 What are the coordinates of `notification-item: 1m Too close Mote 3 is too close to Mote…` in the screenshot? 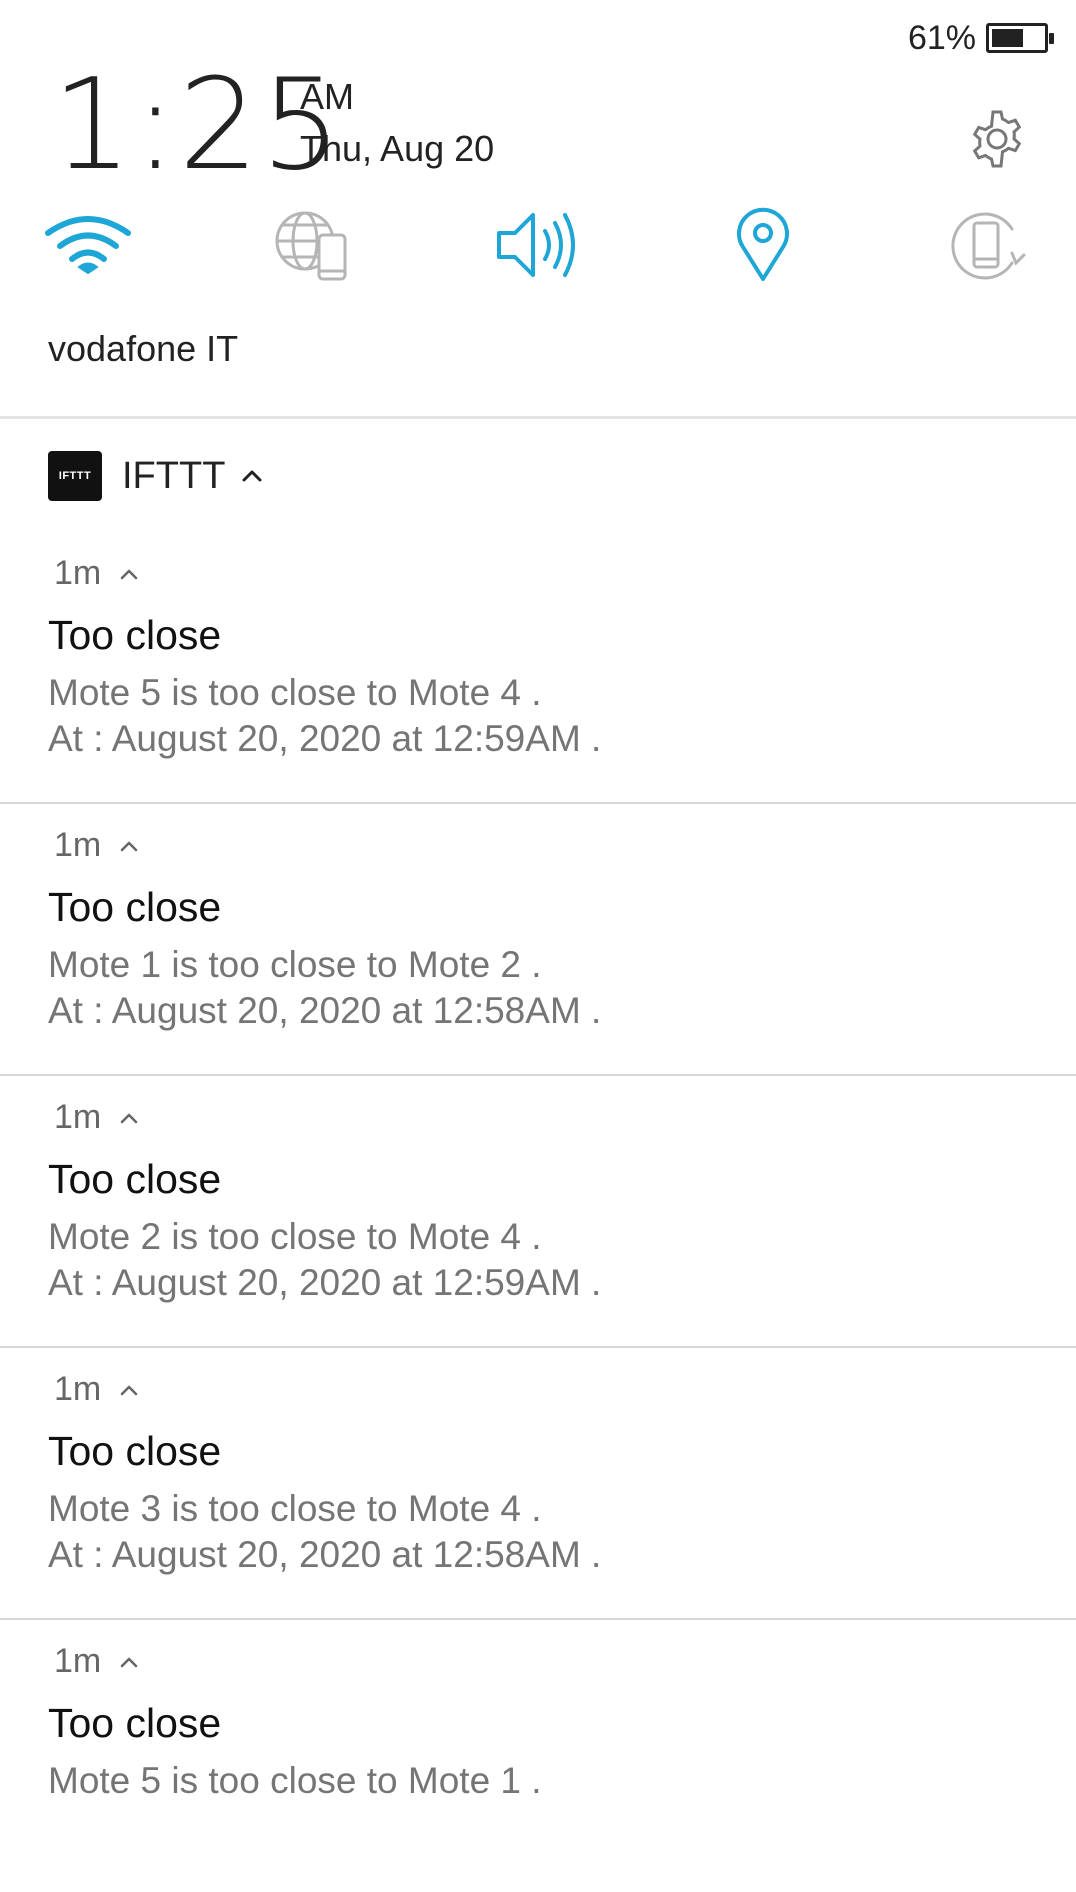 It's located at (538, 1484).